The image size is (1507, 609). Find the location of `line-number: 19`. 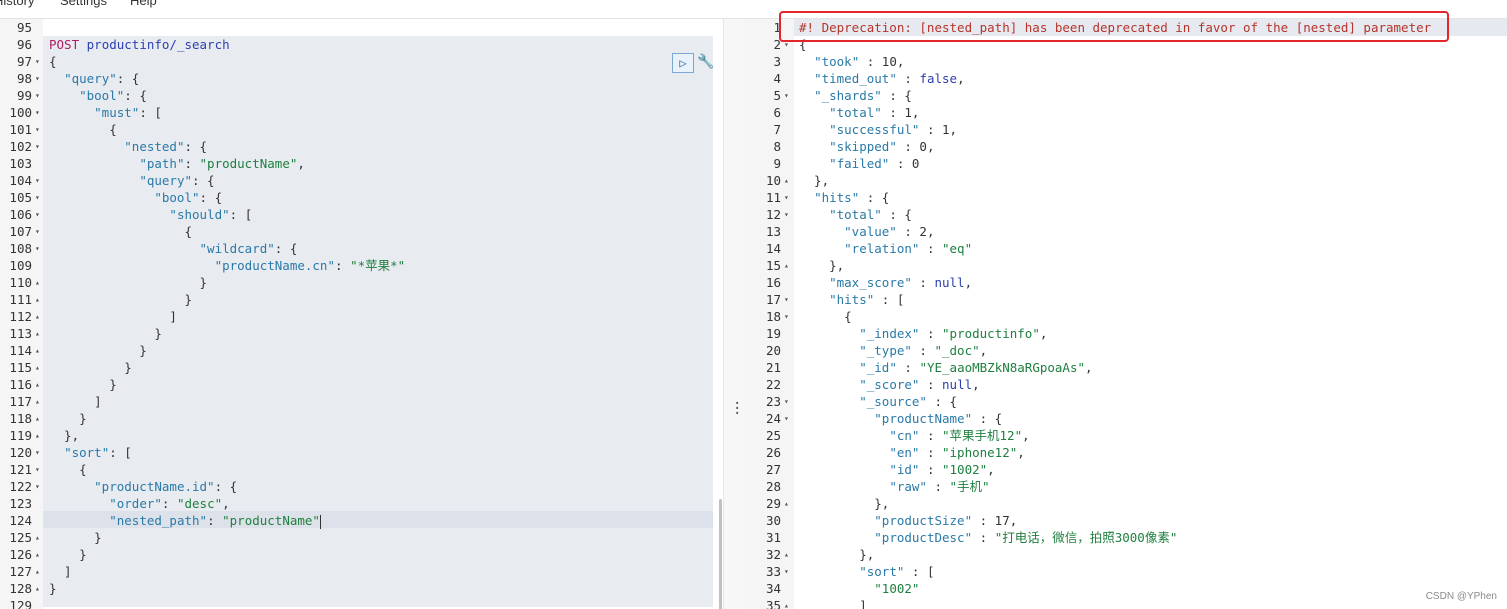

line-number: 19 is located at coordinates (773, 333).